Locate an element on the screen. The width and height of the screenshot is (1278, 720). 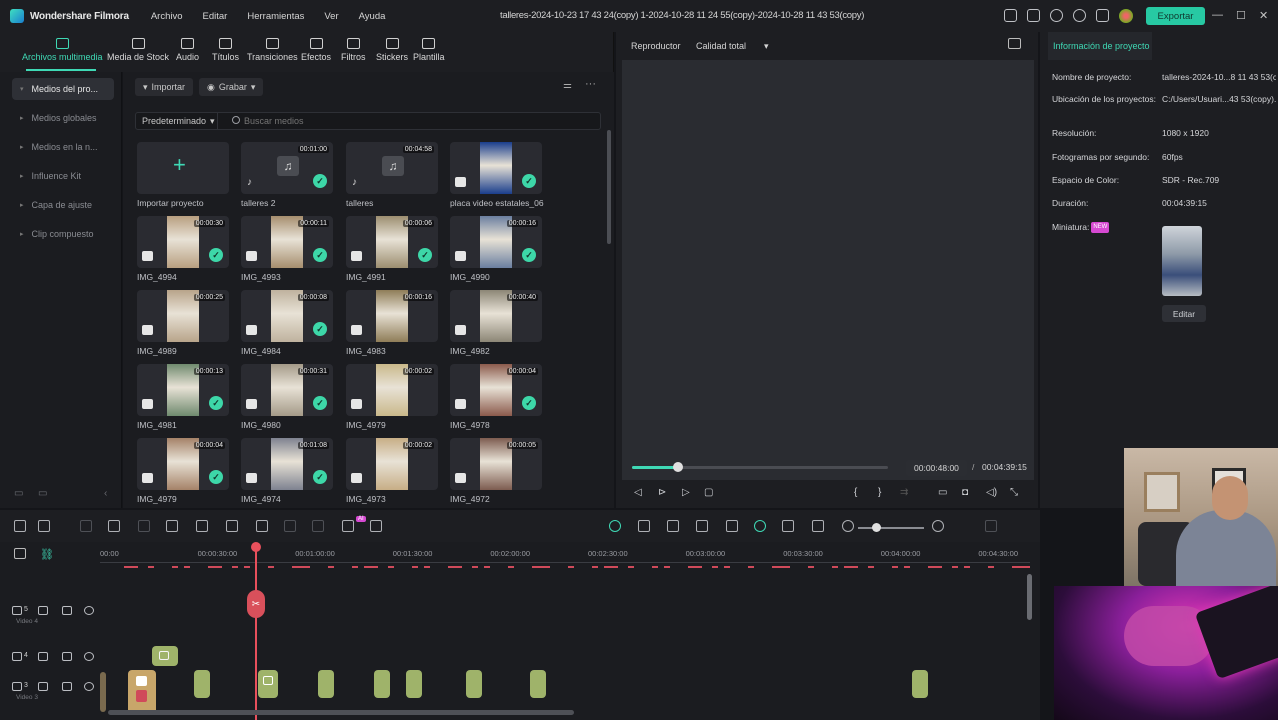
tab-stickers: Stickers is located at coordinates (392, 50).